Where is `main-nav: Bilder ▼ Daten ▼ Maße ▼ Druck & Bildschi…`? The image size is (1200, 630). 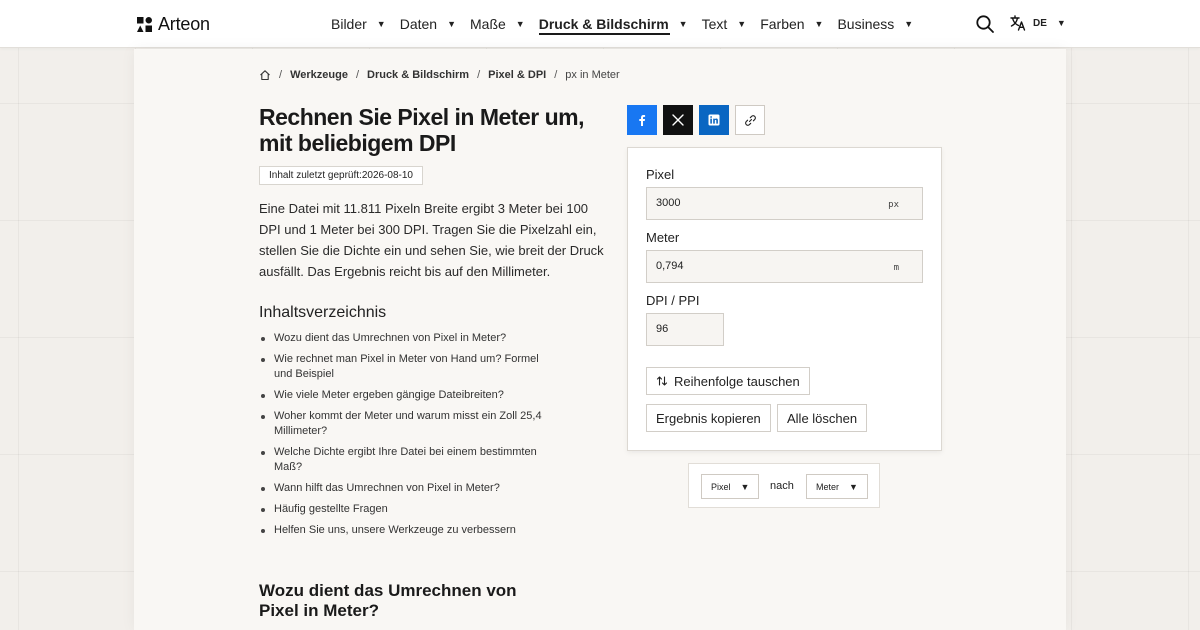
main-nav: Bilder ▼ Daten ▼ Maße ▼ Druck & Bildschi… is located at coordinates (629, 24).